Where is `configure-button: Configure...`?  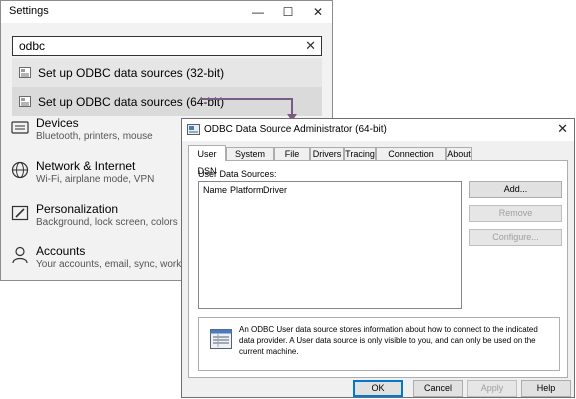
configure-button: Configure... is located at coordinates (515, 237).